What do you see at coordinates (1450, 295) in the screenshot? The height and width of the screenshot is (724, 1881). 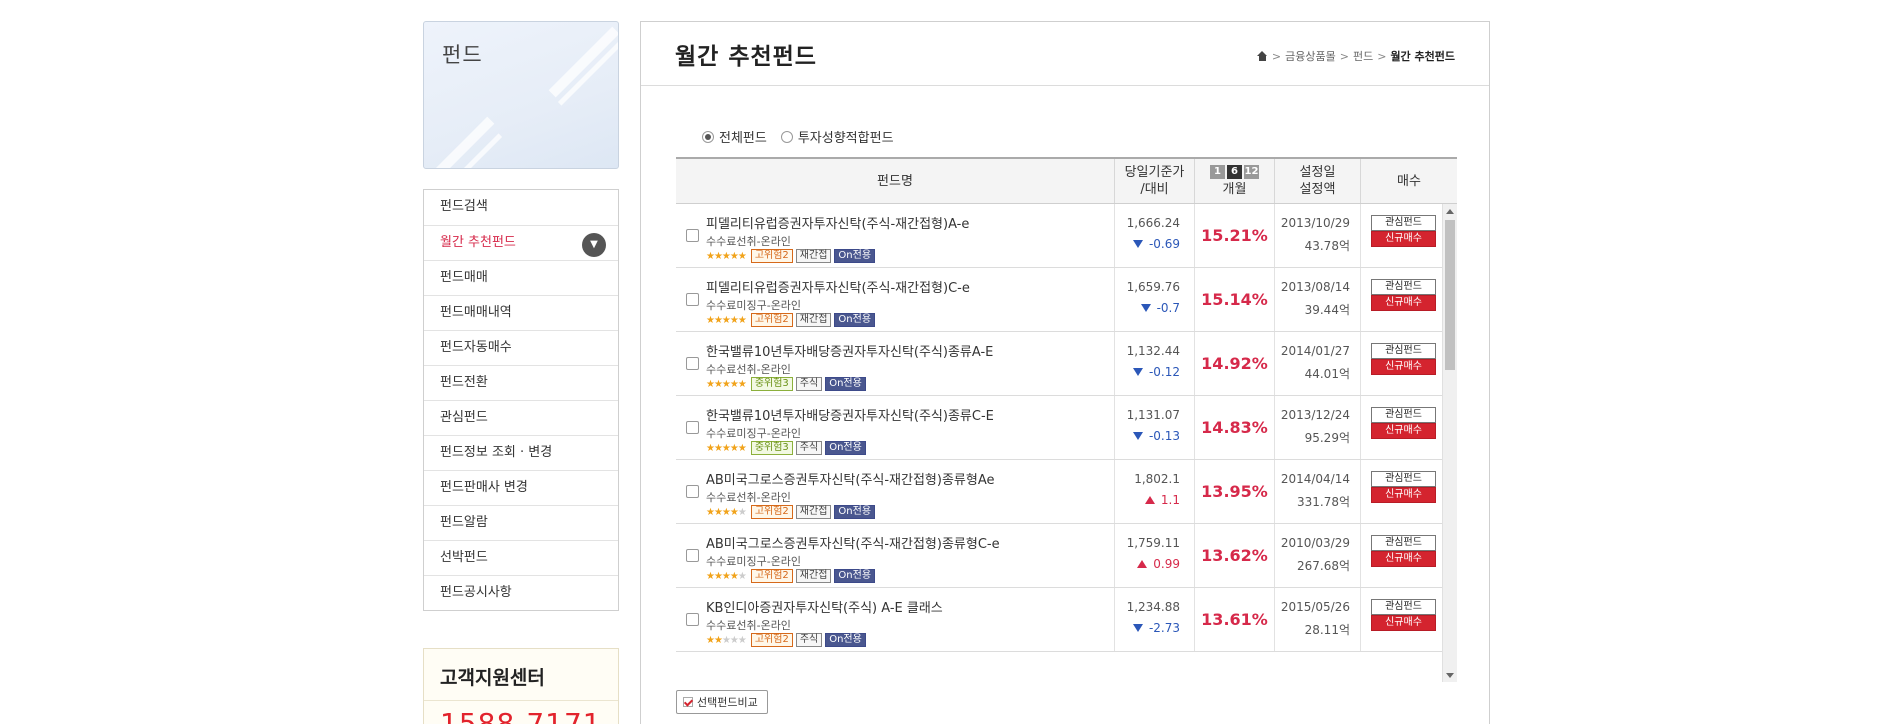 I see `scroll-thumb` at bounding box center [1450, 295].